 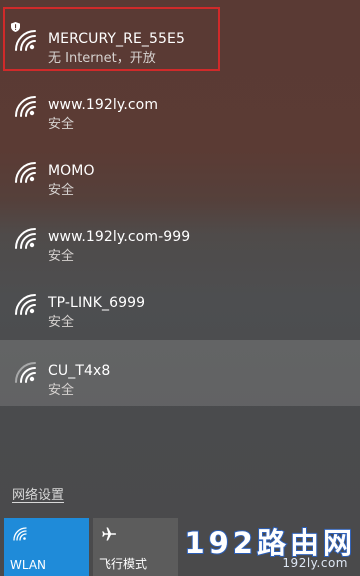 I want to click on network-settings-link: 网络设置, so click(x=38, y=493).